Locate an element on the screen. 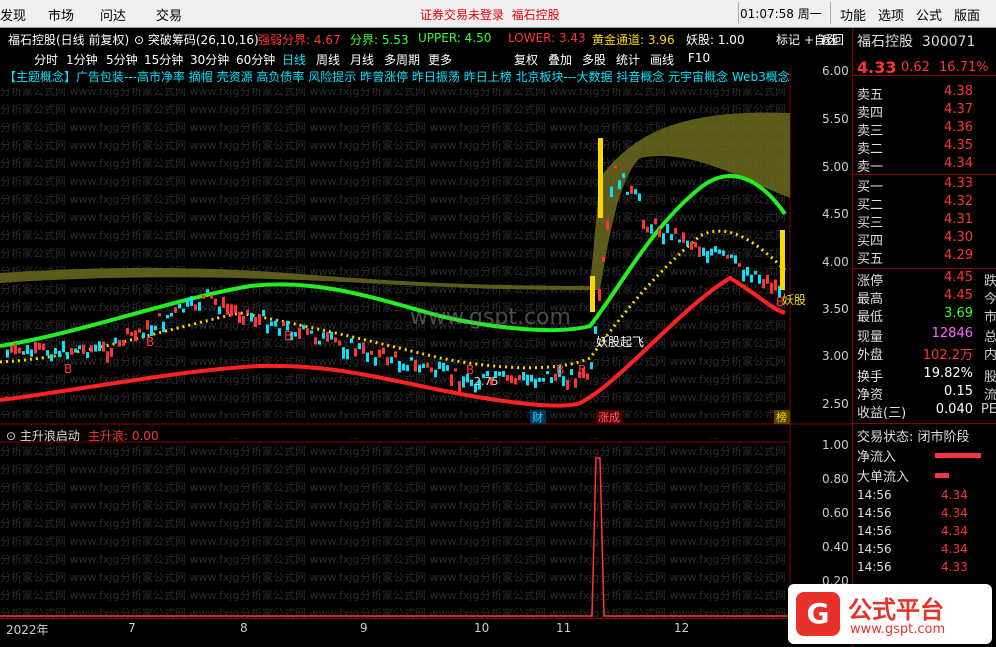  menu-wenda: 问达 is located at coordinates (113, 14).